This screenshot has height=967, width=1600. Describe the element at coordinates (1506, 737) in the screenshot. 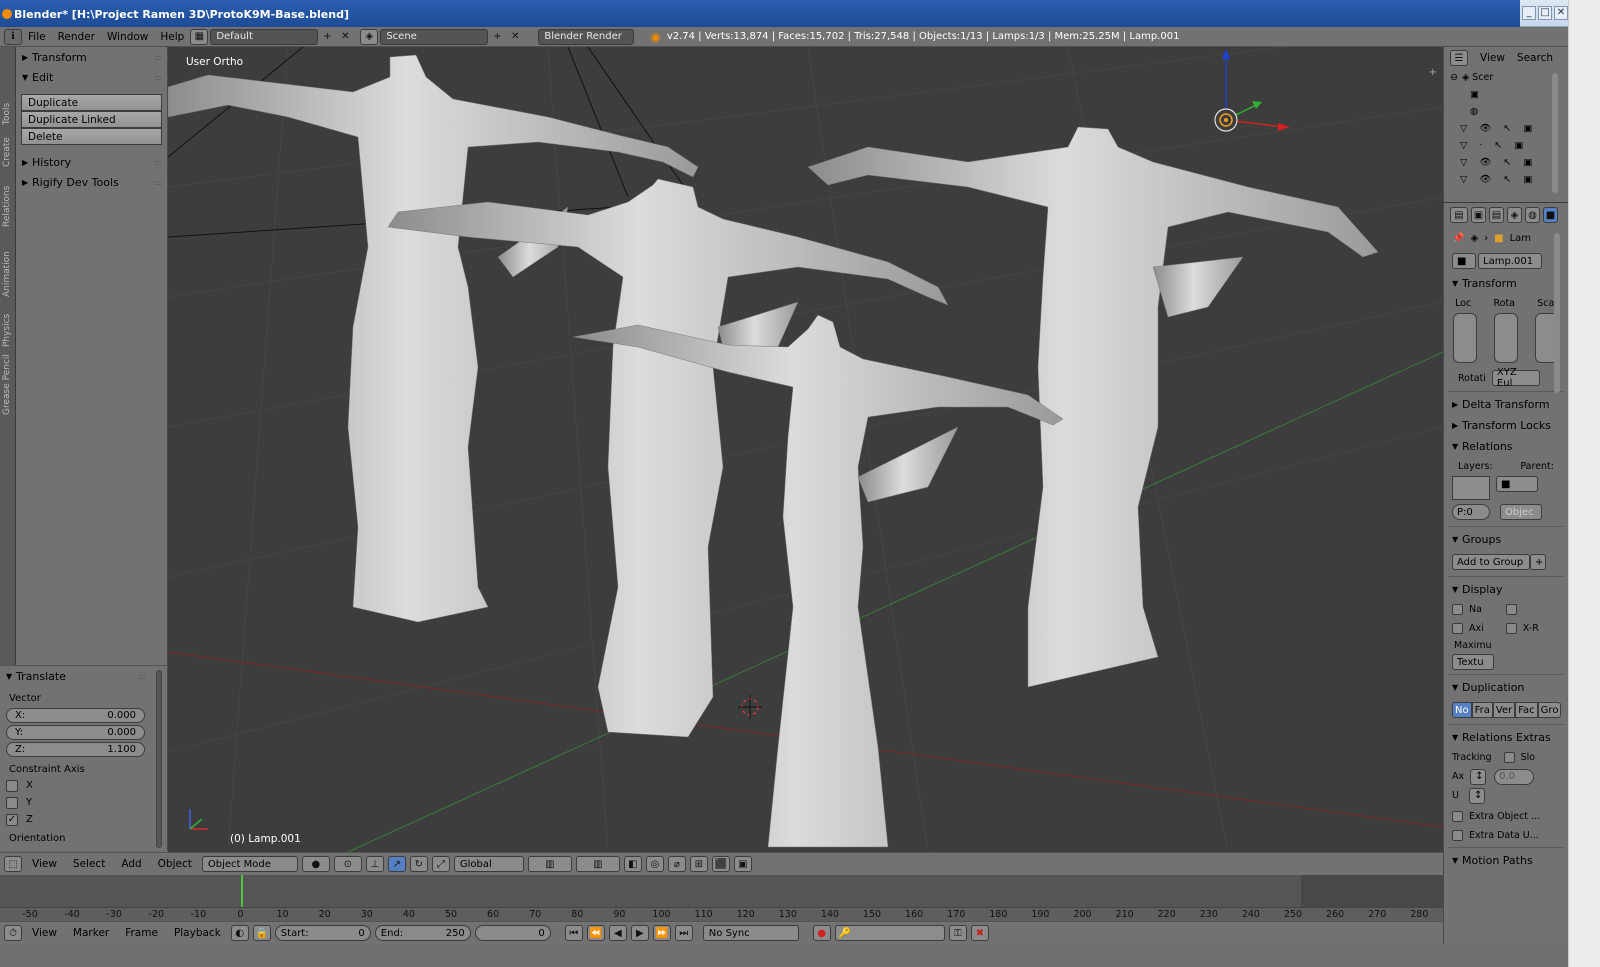

I see `panel-relations-extras: ▼ Relations Extras` at that location.